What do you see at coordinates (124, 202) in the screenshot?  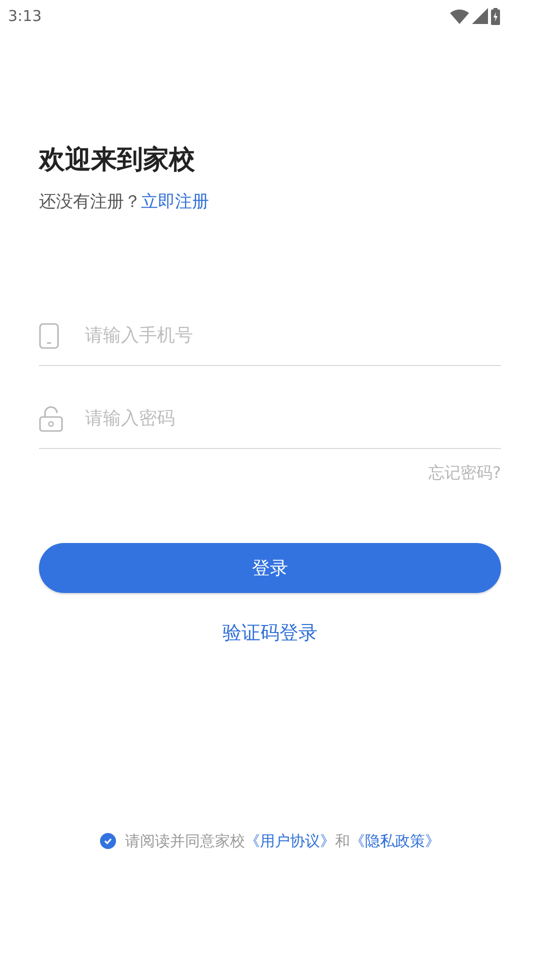 I see `register-prompt: 还没有注册？立即注册` at bounding box center [124, 202].